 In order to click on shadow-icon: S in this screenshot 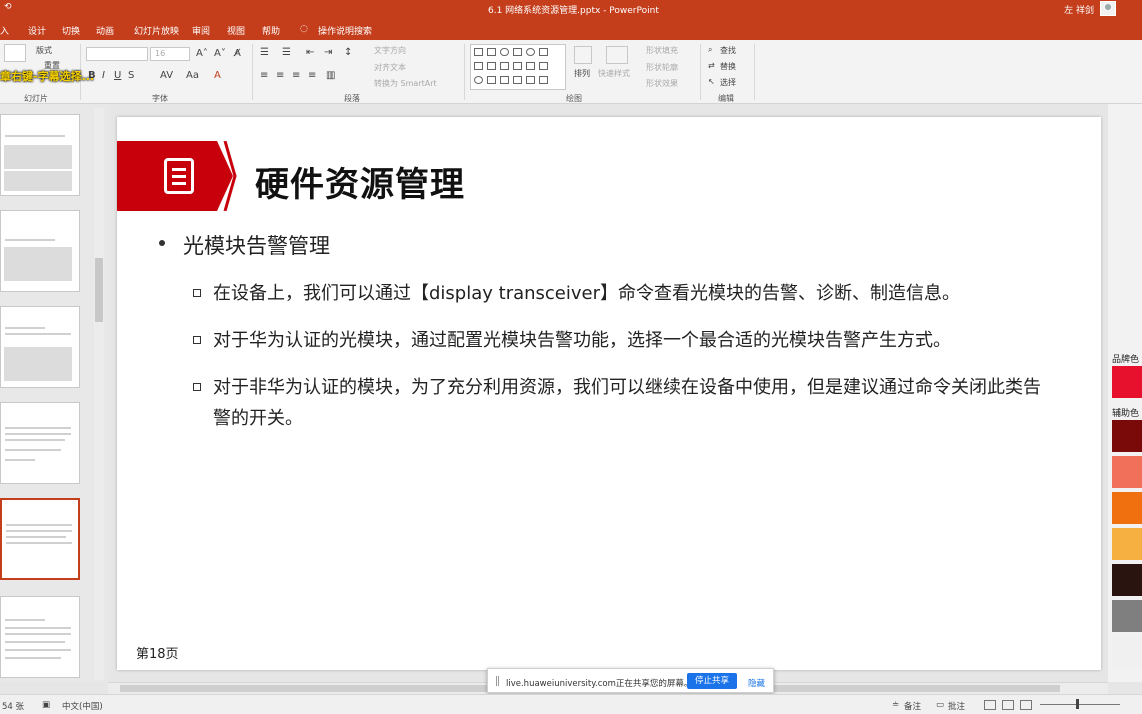, I will do `click(131, 75)`.